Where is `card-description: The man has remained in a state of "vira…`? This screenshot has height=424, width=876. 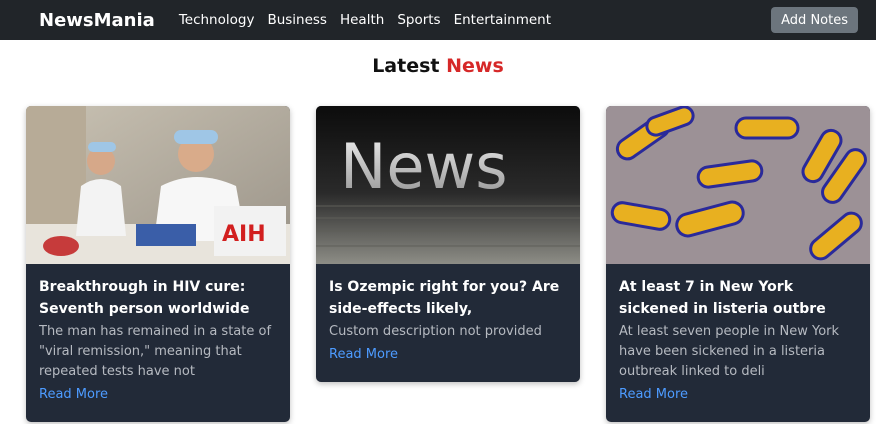
card-description: The man has remained in a state of "vira… is located at coordinates (155, 351).